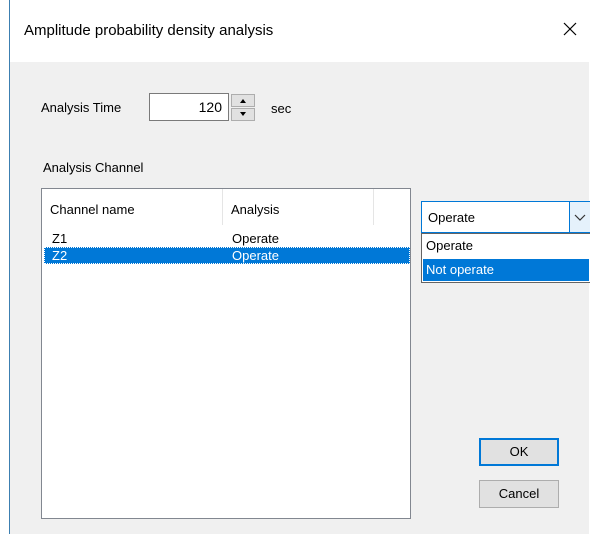 The image size is (590, 534). I want to click on close-icon, so click(570, 29).